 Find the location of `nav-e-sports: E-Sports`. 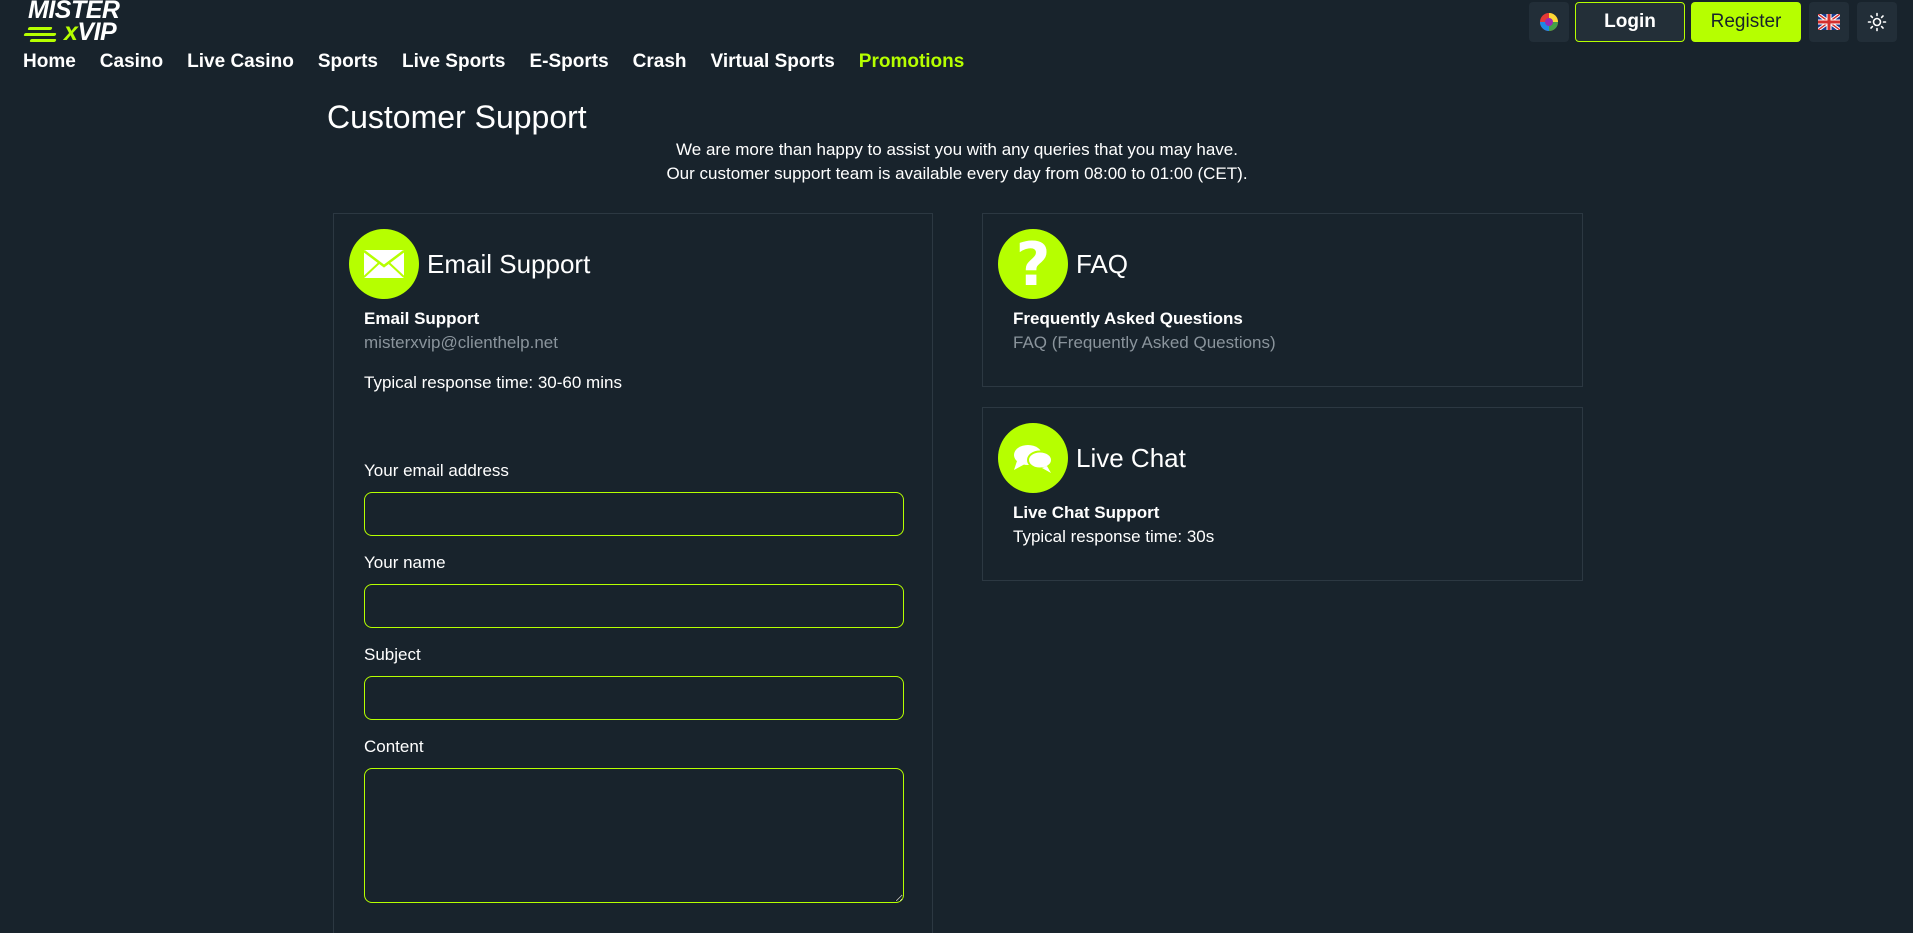

nav-e-sports: E-Sports is located at coordinates (568, 62).